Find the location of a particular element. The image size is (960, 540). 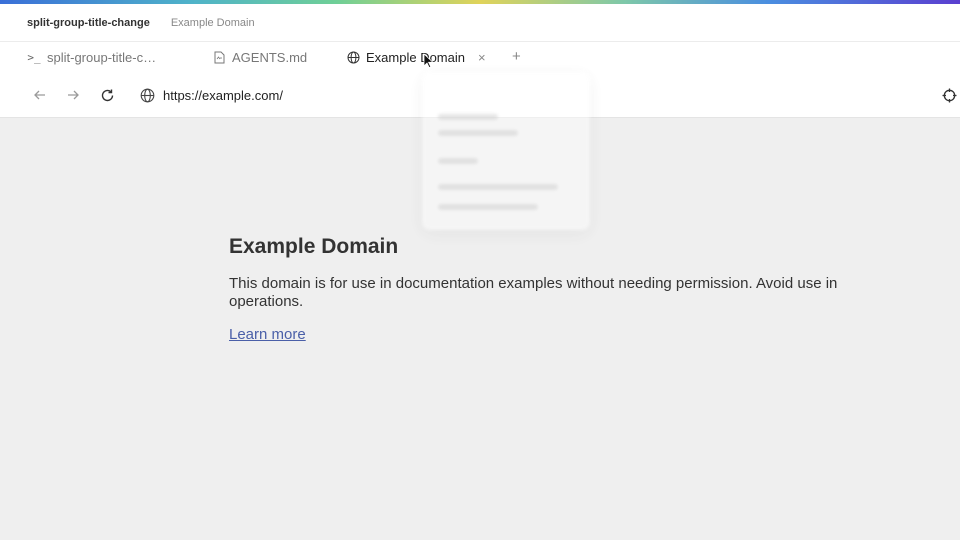

arrow-right-icon is located at coordinates (73, 95).